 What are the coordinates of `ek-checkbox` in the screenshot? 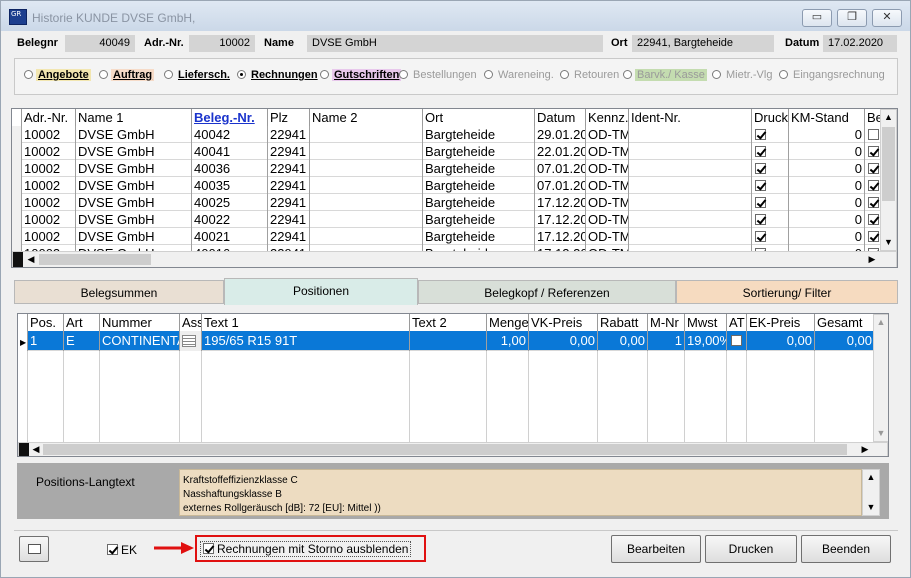 It's located at (112, 549).